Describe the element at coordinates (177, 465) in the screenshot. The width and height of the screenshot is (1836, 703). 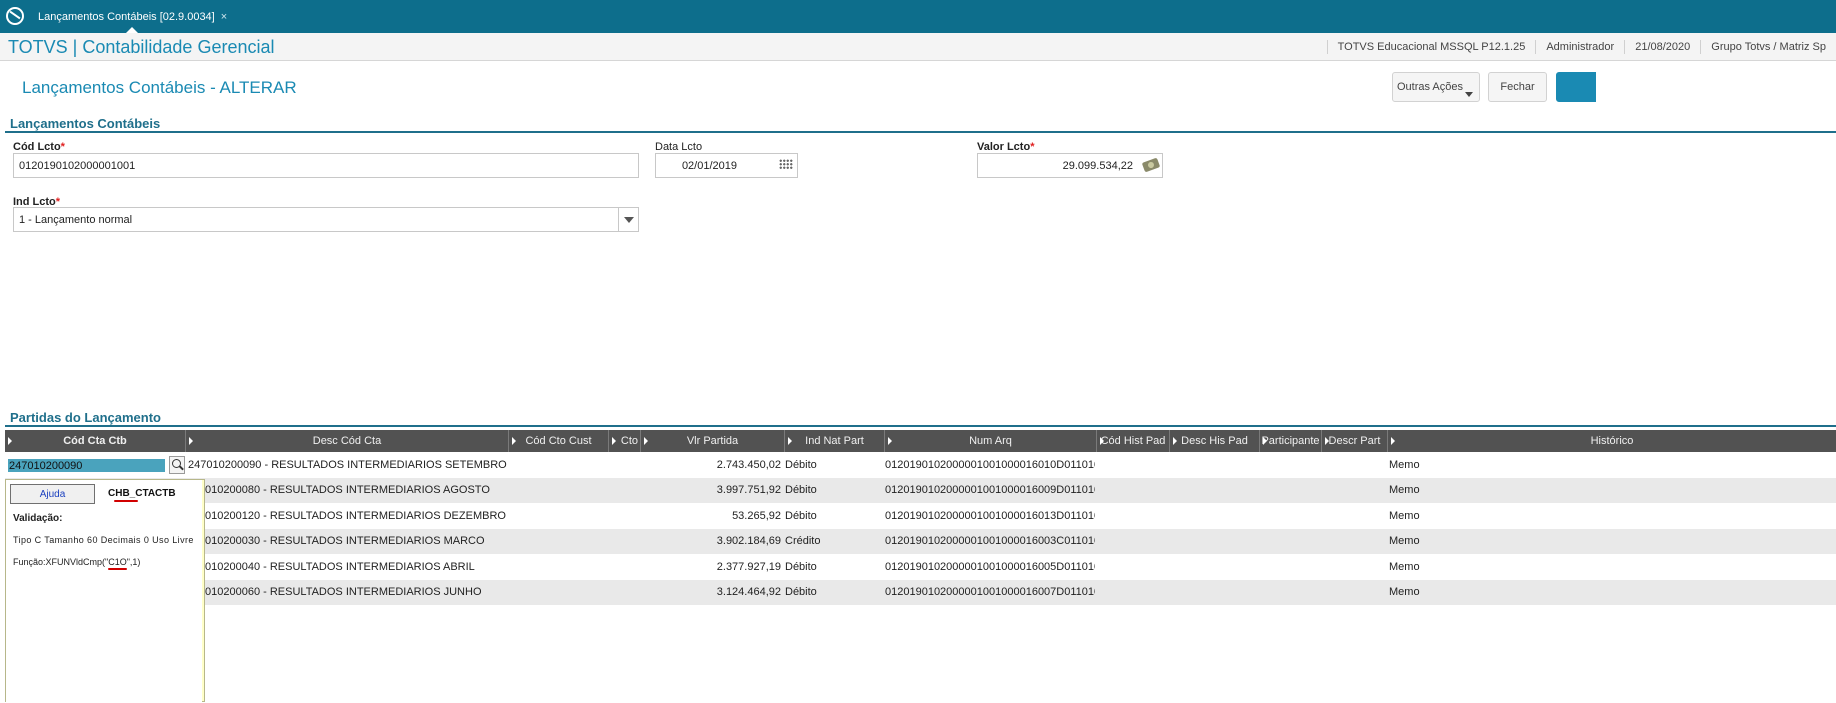
I see `search-icon` at that location.